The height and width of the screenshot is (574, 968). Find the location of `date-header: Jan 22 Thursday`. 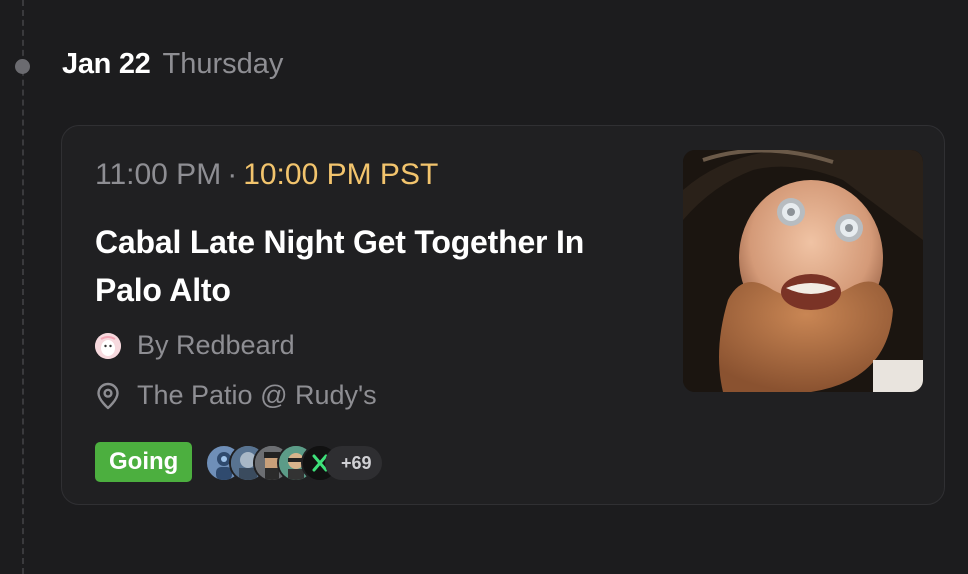

date-header: Jan 22 Thursday is located at coordinates (172, 68).